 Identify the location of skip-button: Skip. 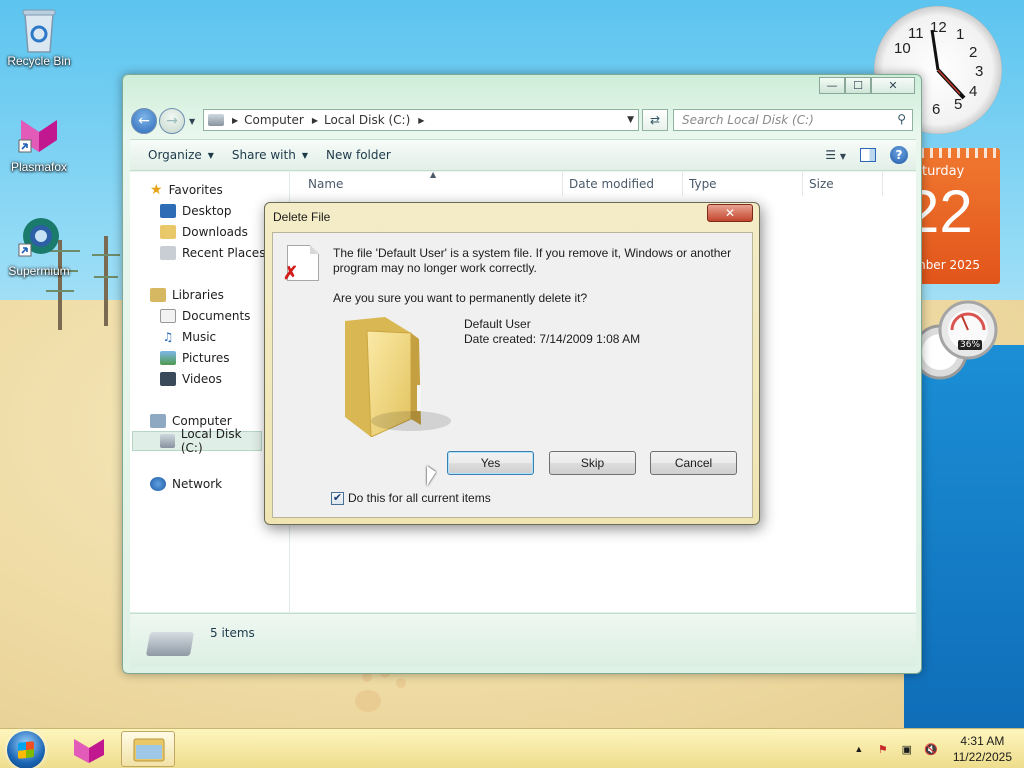
(592, 463).